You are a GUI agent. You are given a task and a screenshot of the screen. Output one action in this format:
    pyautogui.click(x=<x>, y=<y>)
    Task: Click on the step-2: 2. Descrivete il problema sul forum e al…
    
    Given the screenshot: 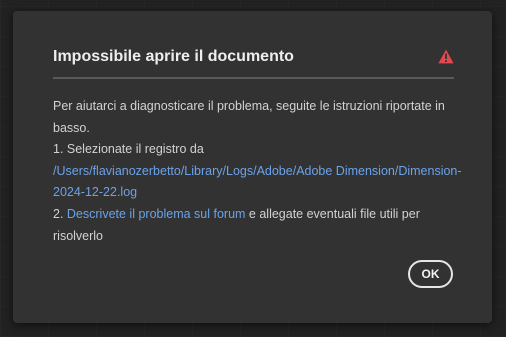 What is the action you would take?
    pyautogui.click(x=259, y=225)
    